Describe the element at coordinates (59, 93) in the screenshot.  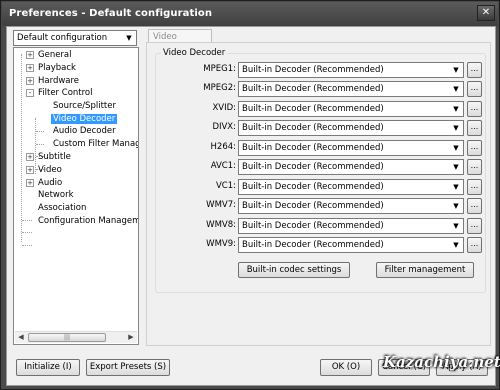
I see `tree-item-filter-control: - Filter Control` at that location.